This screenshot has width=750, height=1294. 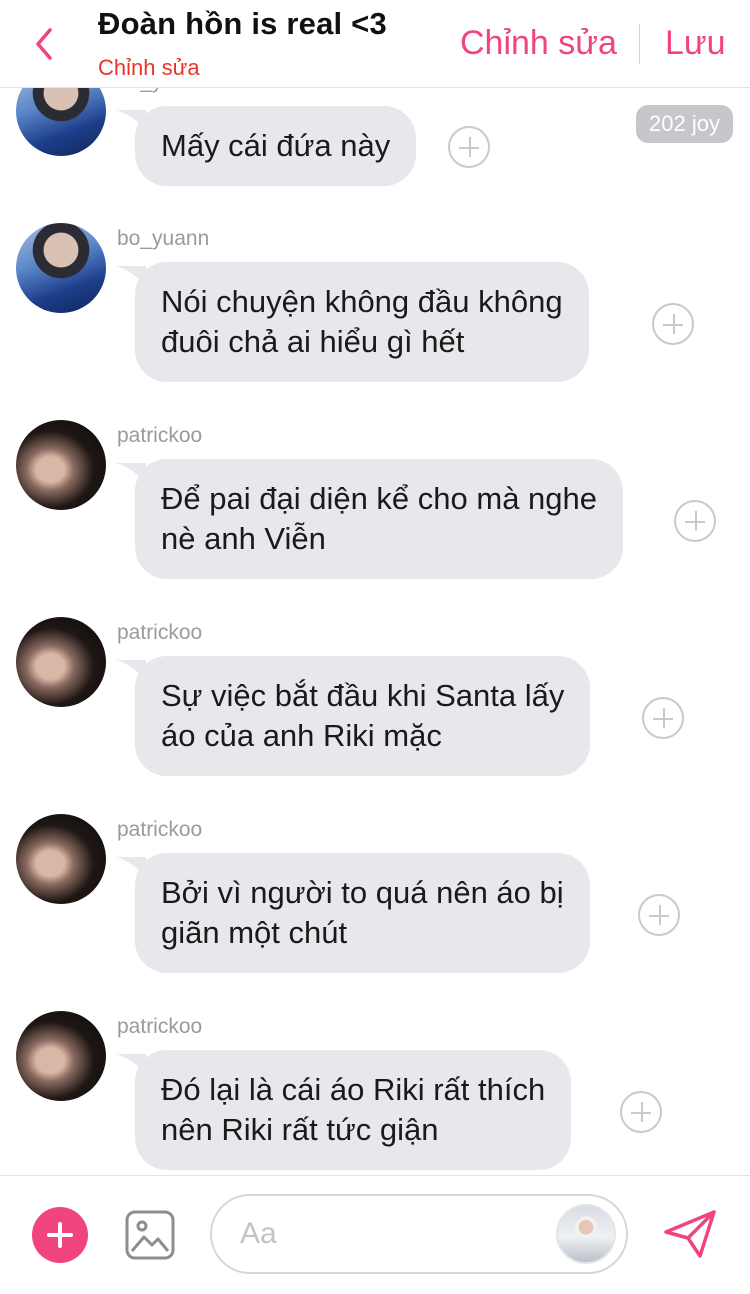 I want to click on message-line: giãn một chút, so click(x=254, y=932).